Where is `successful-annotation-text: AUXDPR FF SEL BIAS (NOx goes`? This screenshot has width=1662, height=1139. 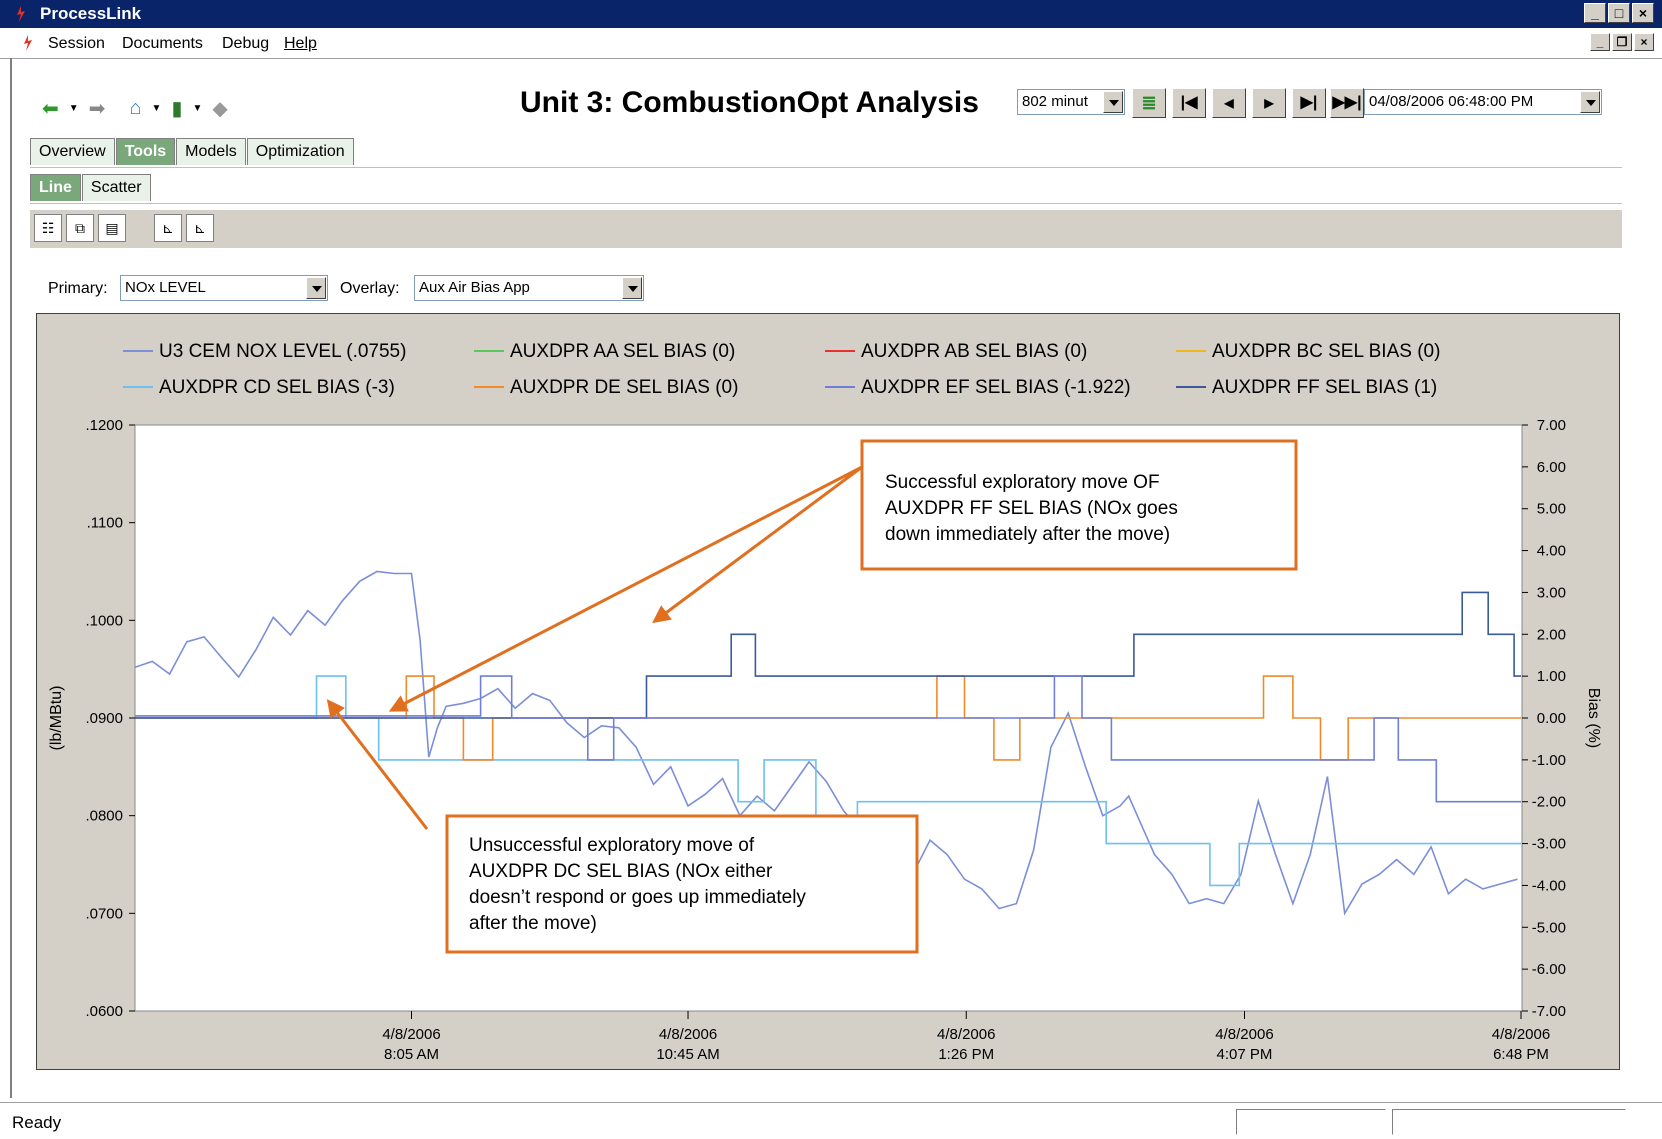
successful-annotation-text: AUXDPR FF SEL BIAS (NOx goes is located at coordinates (1031, 508).